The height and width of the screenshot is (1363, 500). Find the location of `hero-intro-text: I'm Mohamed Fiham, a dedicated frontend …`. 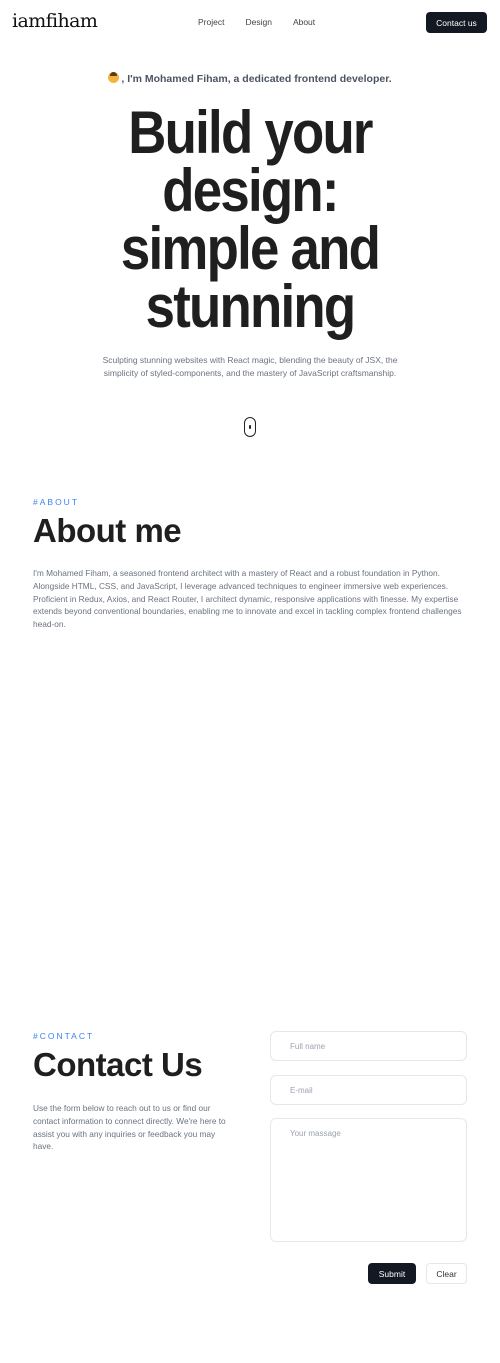

hero-intro-text: I'm Mohamed Fiham, a dedicated frontend … is located at coordinates (259, 79).